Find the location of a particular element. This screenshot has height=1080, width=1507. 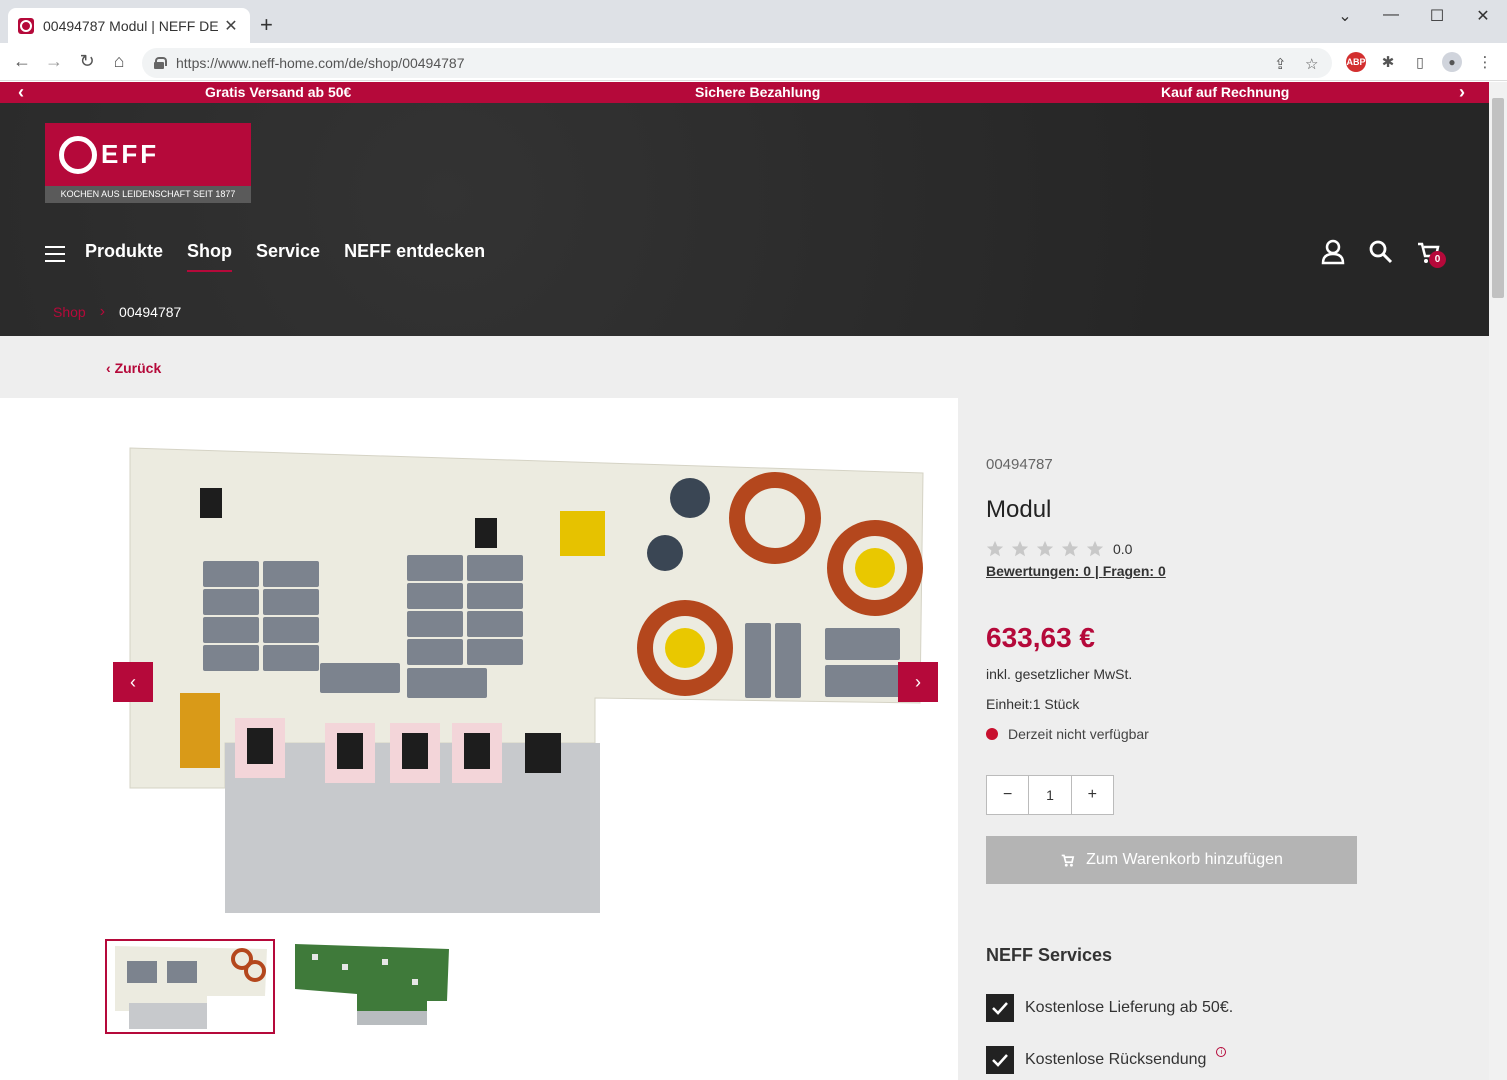

promo-next-icon: › is located at coordinates (1462, 92).